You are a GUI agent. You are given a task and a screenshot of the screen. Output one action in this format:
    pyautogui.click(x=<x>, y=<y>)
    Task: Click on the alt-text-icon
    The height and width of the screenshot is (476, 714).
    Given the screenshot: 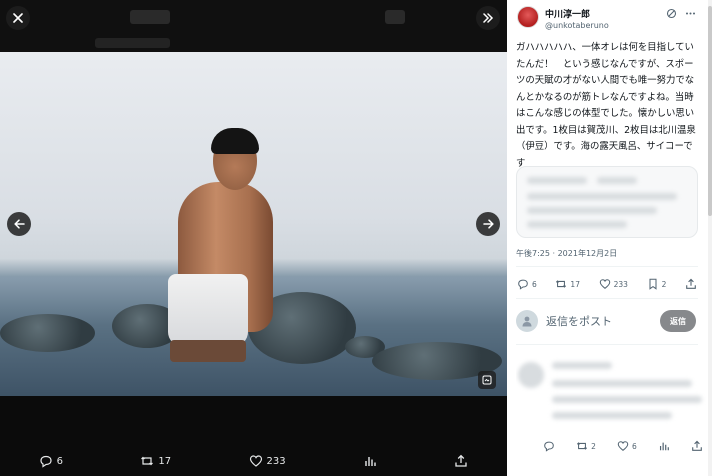 What is the action you would take?
    pyautogui.click(x=487, y=380)
    